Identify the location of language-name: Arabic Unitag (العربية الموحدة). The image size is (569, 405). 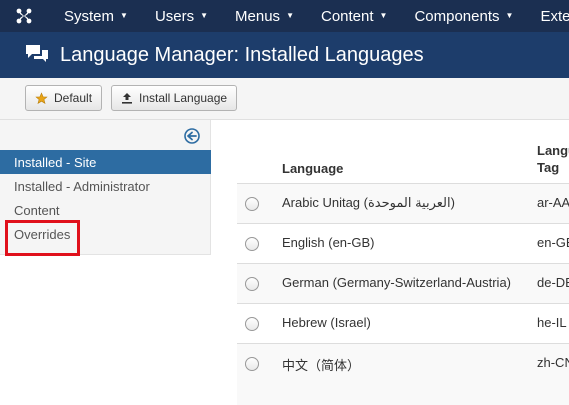
(368, 202).